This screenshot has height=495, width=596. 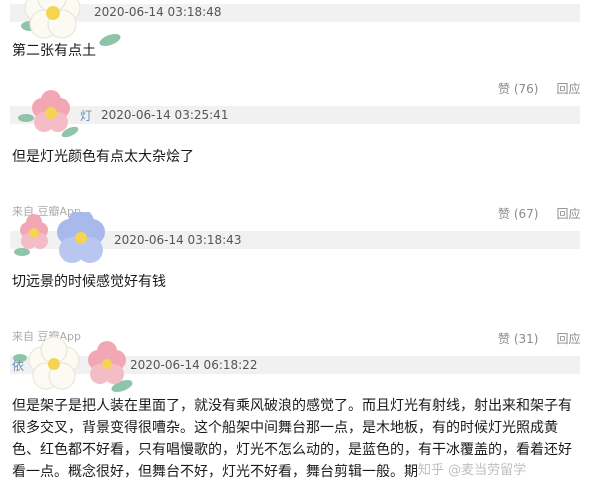 What do you see at coordinates (54, 51) in the screenshot?
I see `comment-text: 第二张有点土` at bounding box center [54, 51].